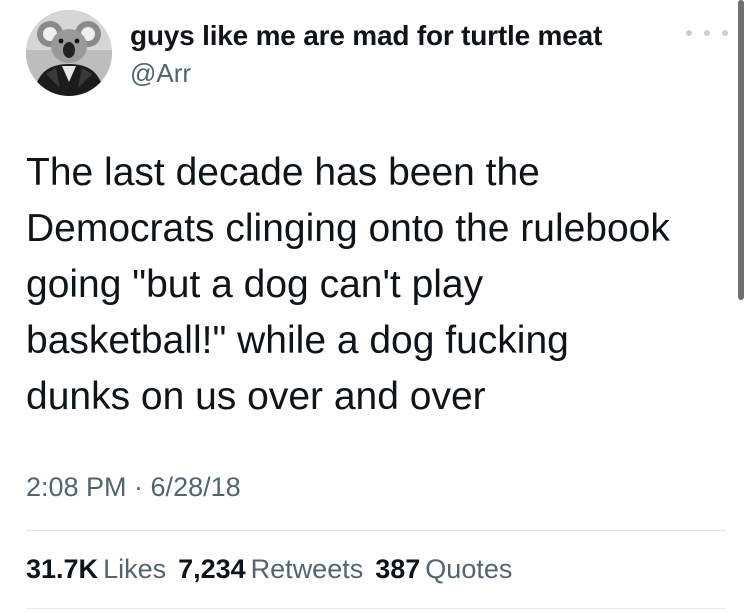 The height and width of the screenshot is (614, 750). Describe the element at coordinates (741, 150) in the screenshot. I see `scrollbar` at that location.